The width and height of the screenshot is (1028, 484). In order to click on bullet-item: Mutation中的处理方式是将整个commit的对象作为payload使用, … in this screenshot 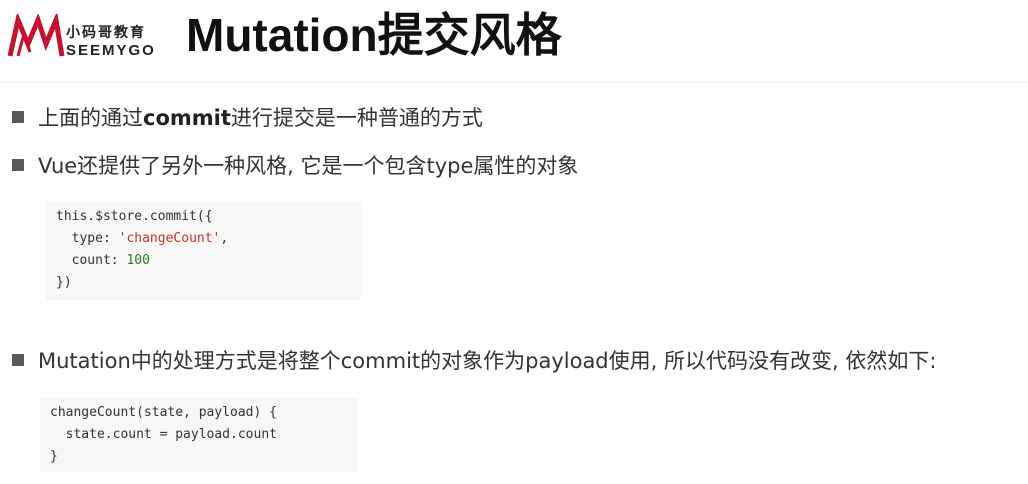, I will do `click(474, 360)`.